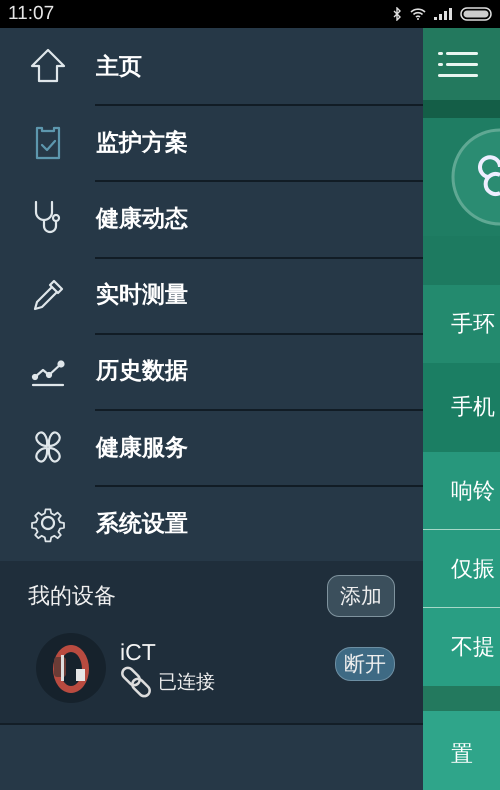 This screenshot has height=790, width=500. What do you see at coordinates (142, 295) in the screenshot?
I see `menu-label: 实时测量` at bounding box center [142, 295].